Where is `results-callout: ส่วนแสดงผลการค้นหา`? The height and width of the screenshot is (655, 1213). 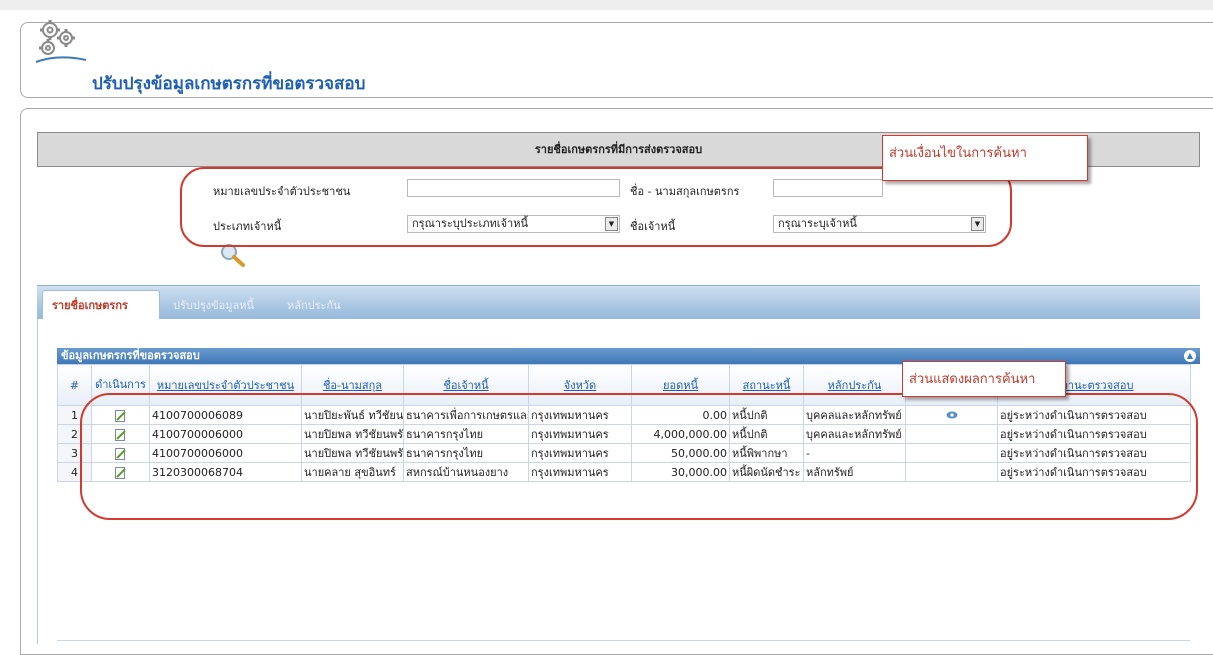 results-callout: ส่วนแสดงผลการค้นหา is located at coordinates (984, 379).